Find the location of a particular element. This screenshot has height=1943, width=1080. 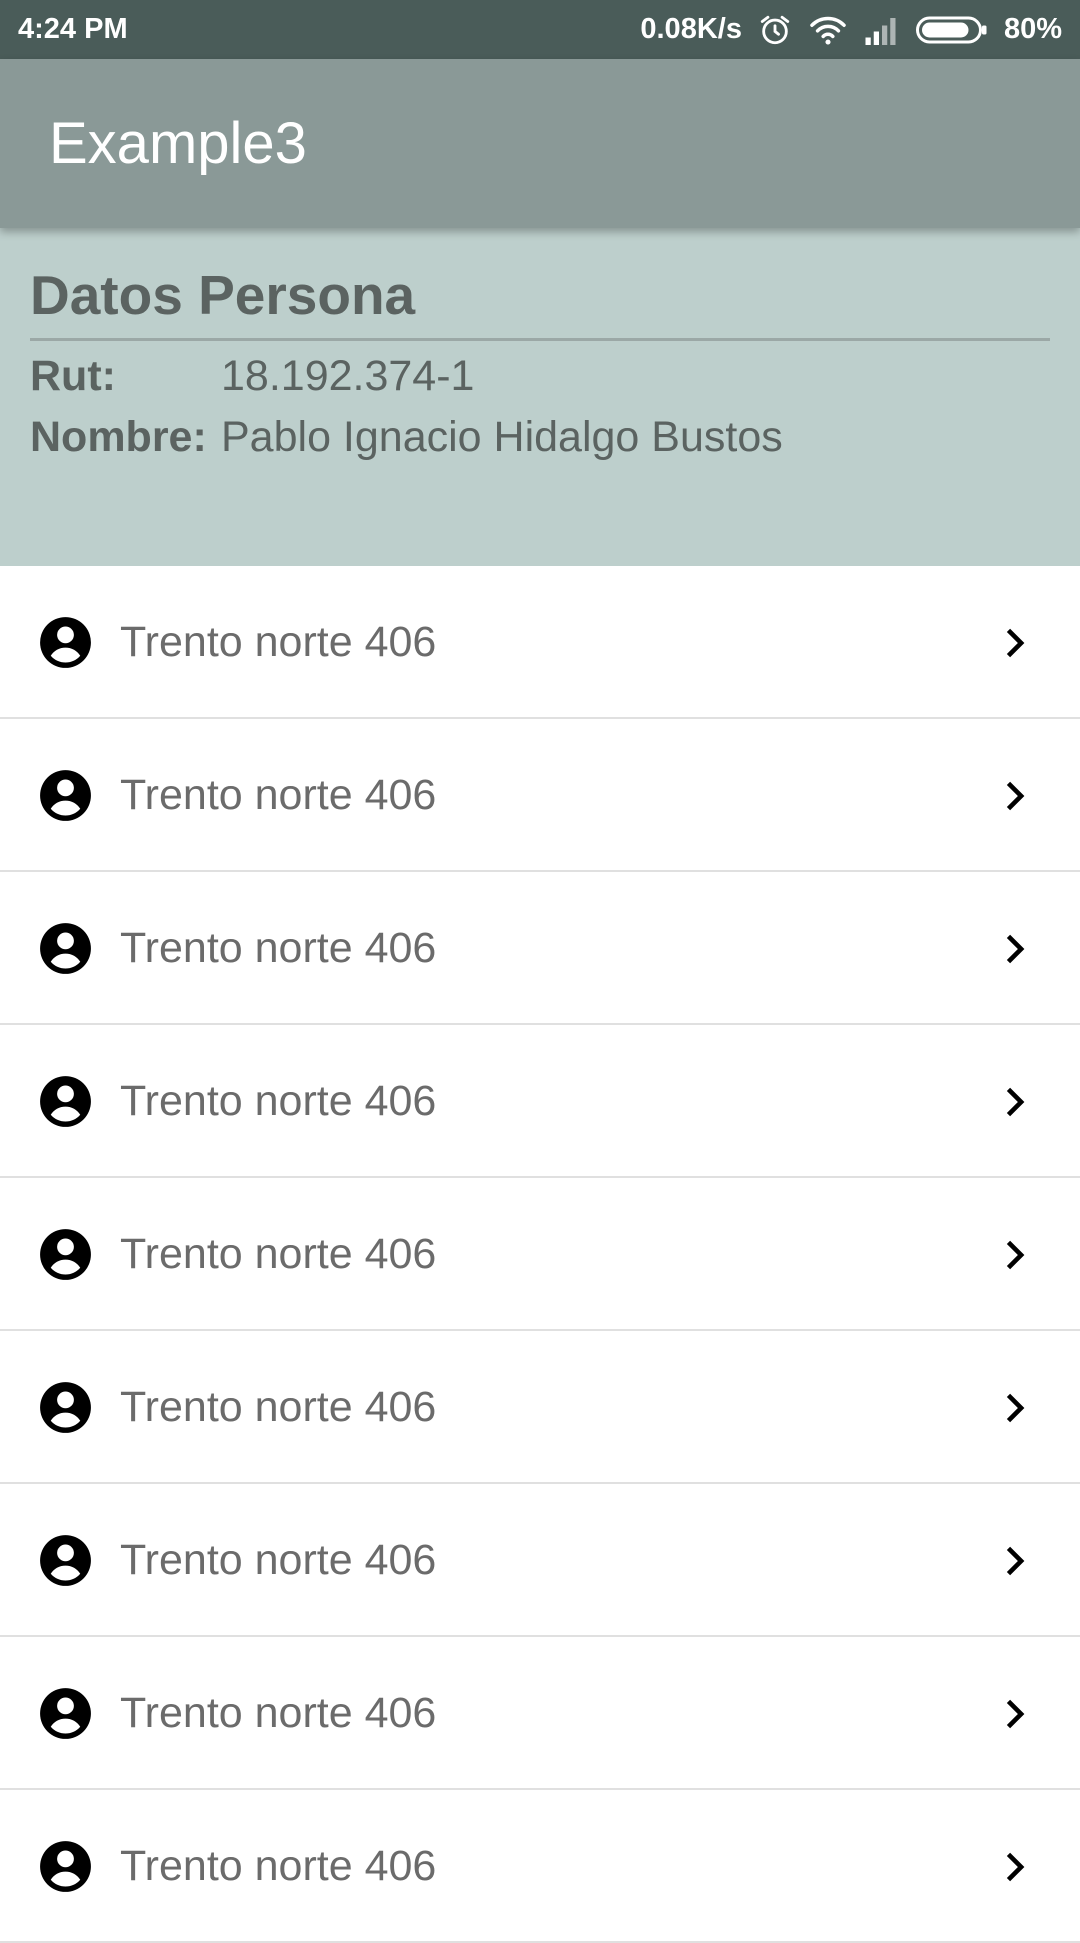

nombre-label: Nombre: is located at coordinates (118, 437).